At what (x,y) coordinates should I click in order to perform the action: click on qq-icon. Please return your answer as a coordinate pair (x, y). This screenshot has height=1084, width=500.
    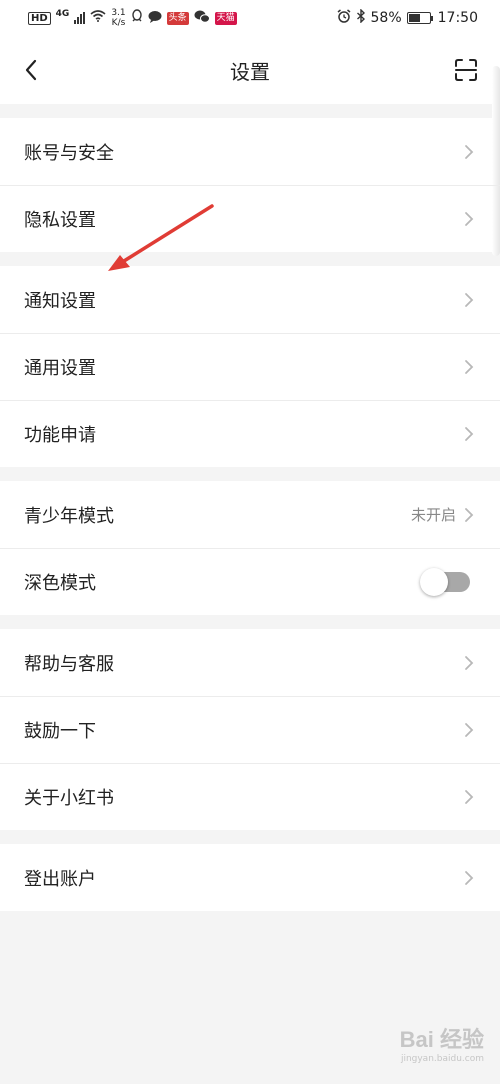
    Looking at the image, I should click on (137, 18).